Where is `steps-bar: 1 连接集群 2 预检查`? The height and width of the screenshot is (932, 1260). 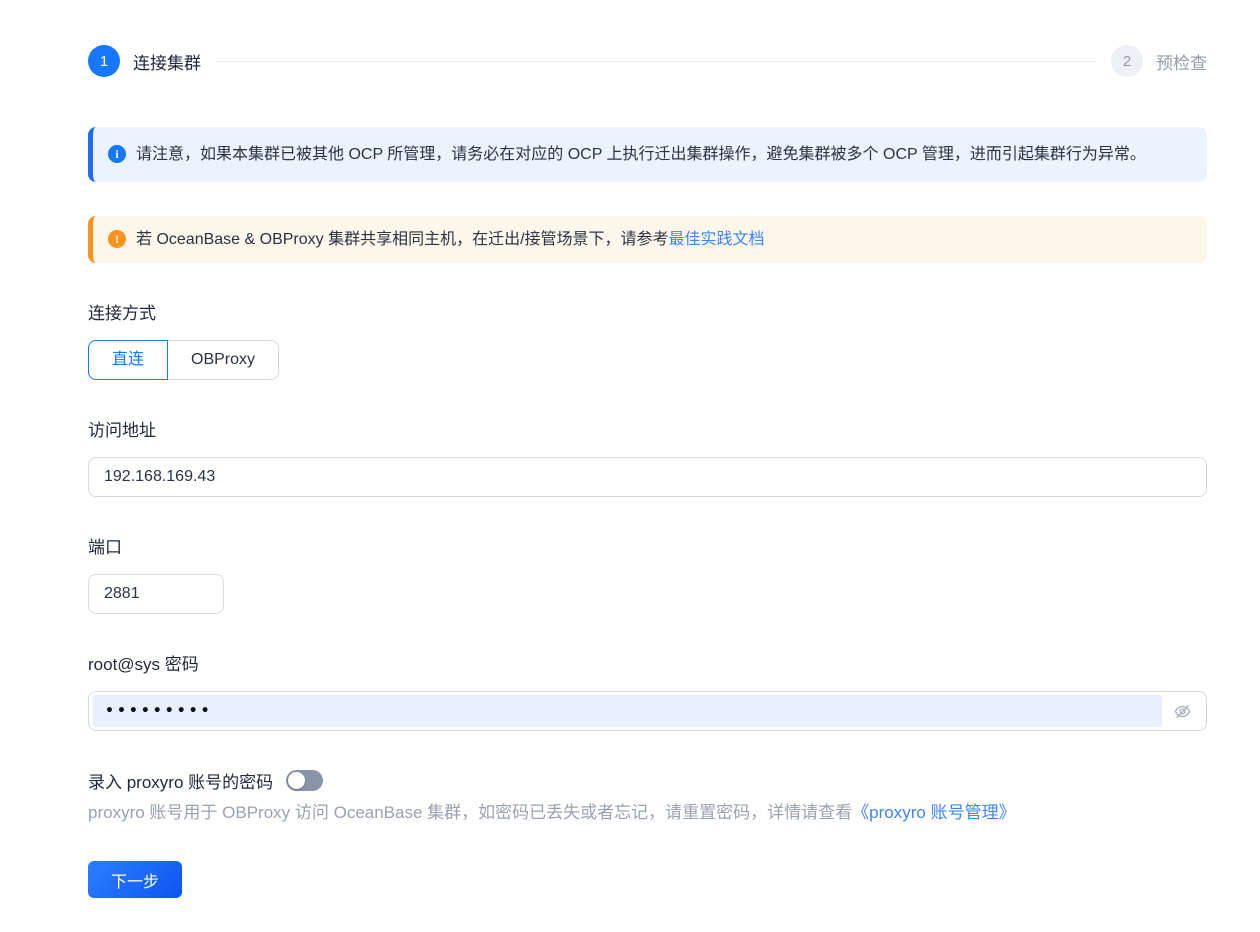
steps-bar: 1 连接集群 2 预检查 is located at coordinates (647, 61).